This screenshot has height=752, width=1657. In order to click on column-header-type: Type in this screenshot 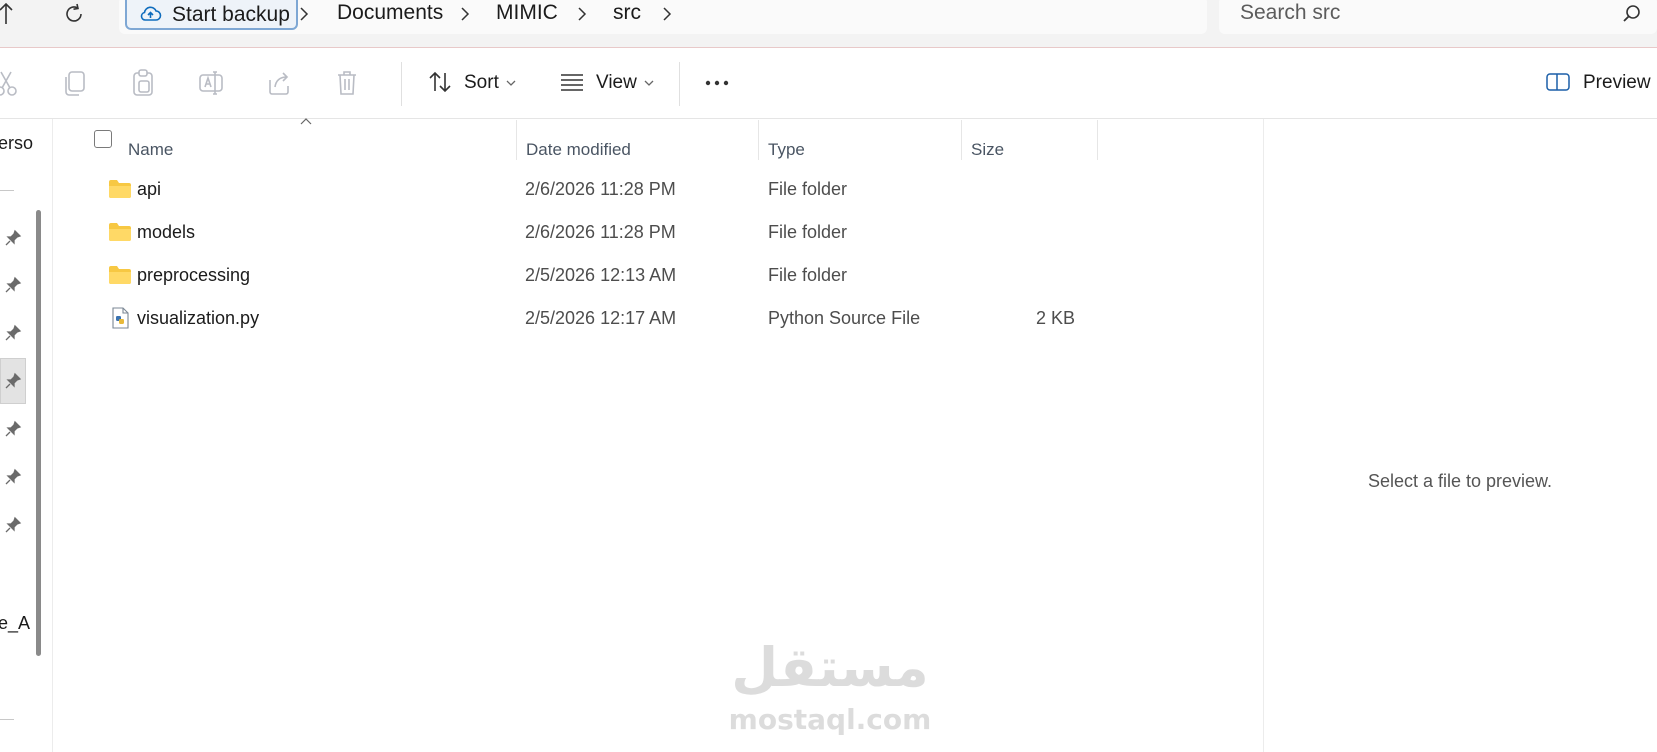, I will do `click(786, 150)`.